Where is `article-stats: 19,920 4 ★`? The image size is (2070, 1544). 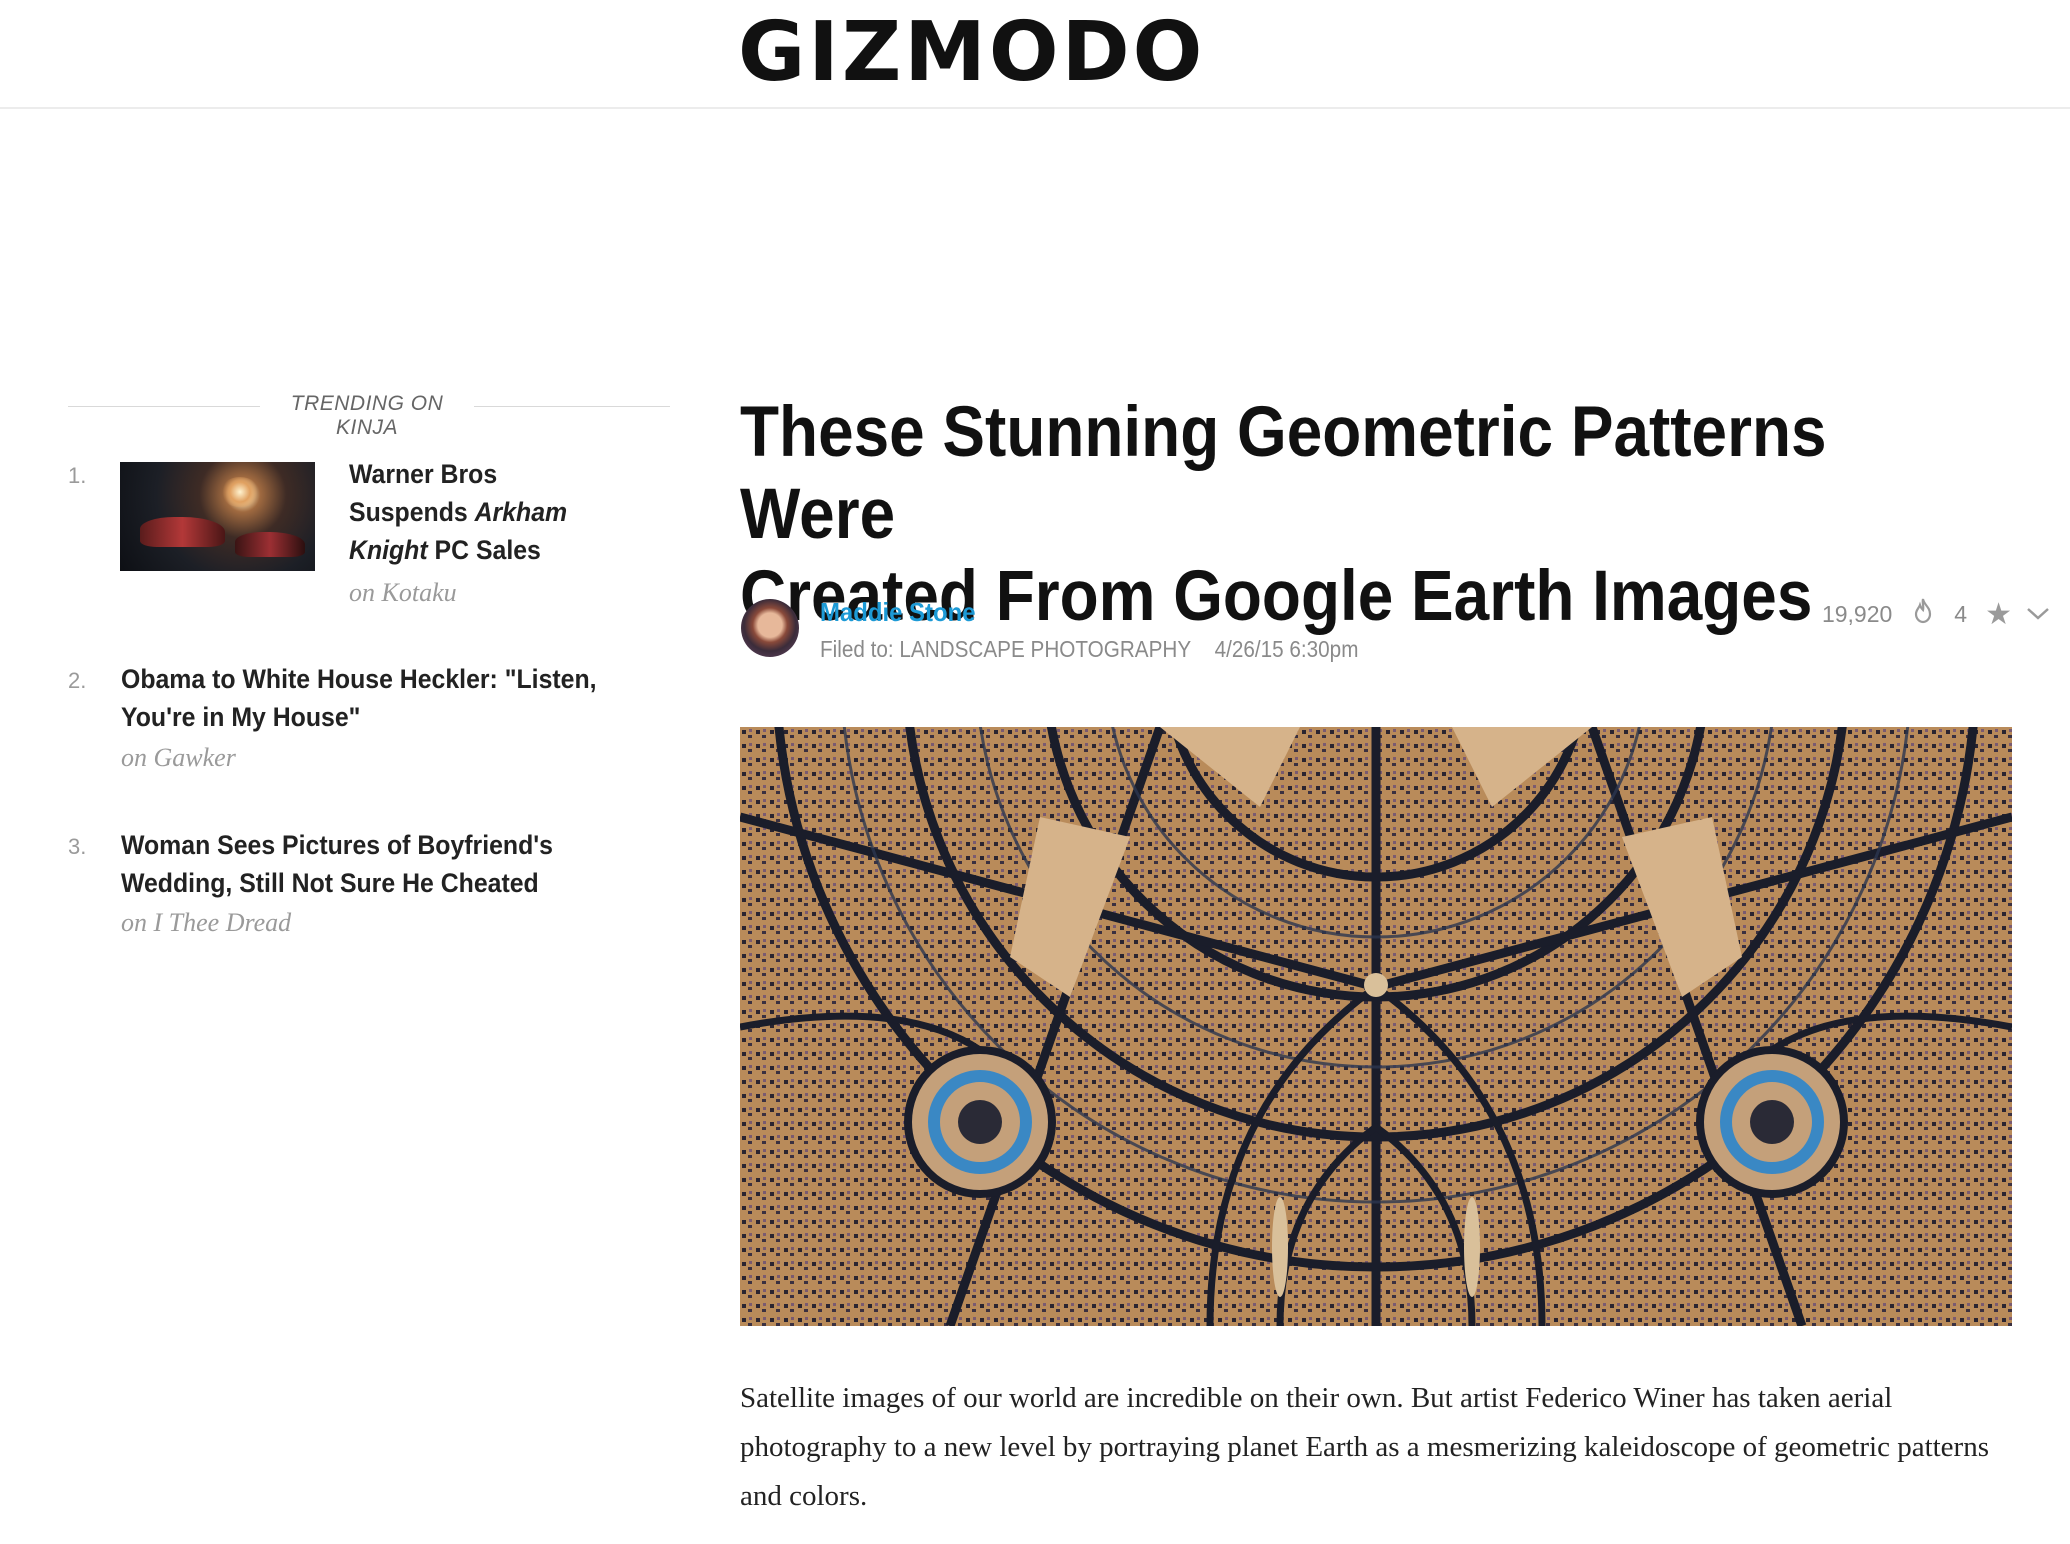
article-stats: 19,920 4 ★ is located at coordinates (1935, 614).